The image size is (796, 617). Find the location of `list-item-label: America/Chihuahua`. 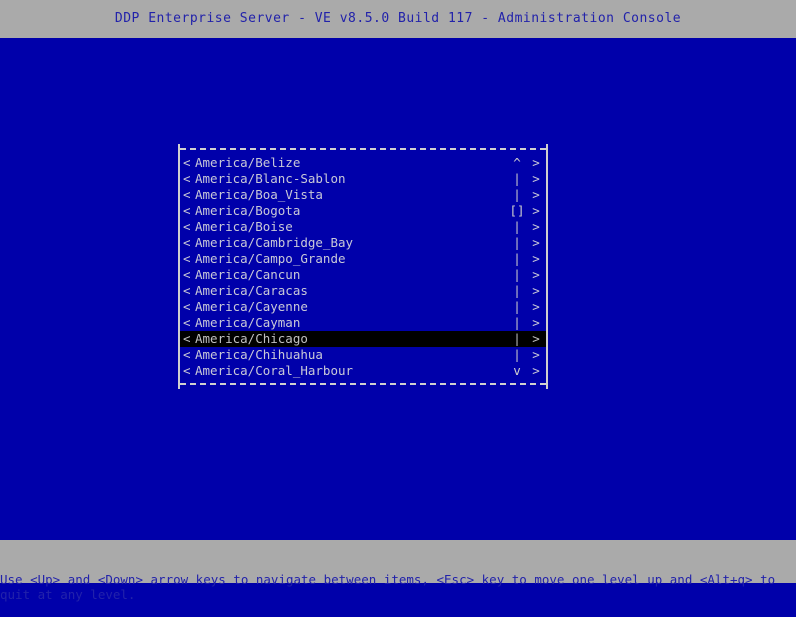

list-item-label: America/Chihuahua is located at coordinates (259, 354).